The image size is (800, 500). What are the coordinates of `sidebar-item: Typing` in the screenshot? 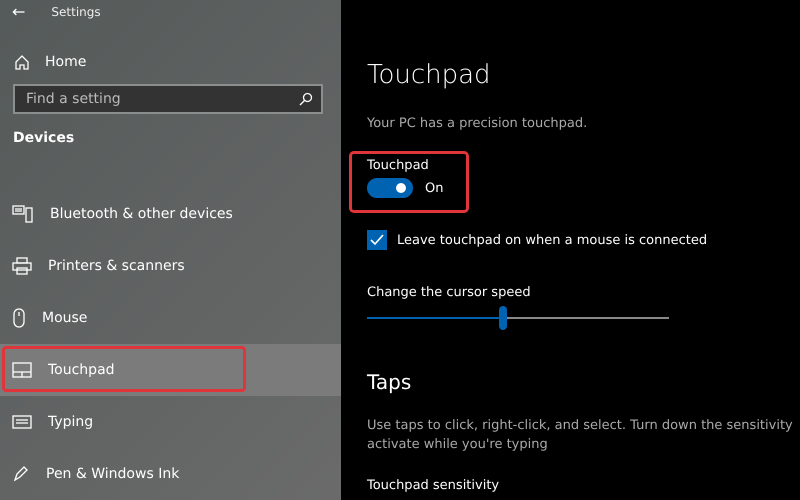 It's located at (170, 422).